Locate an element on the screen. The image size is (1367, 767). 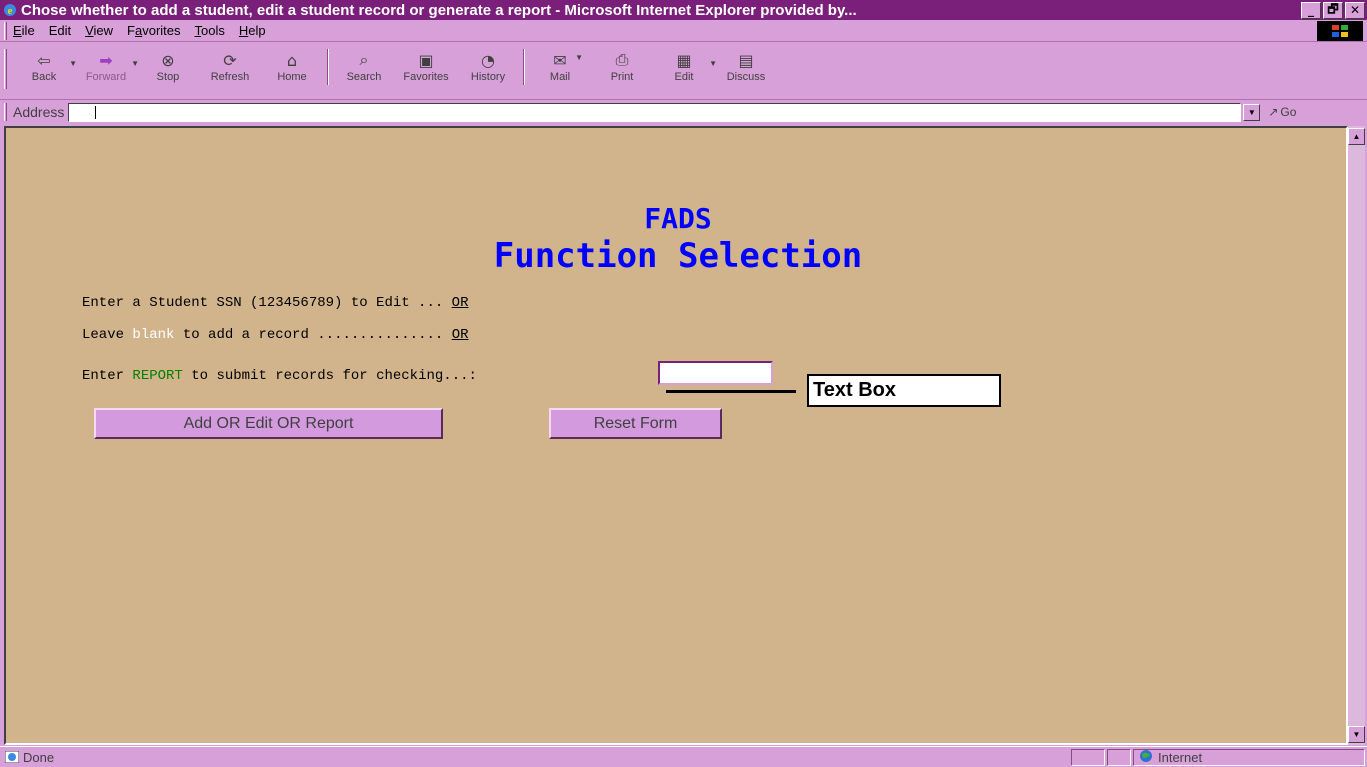
reset-form-button: Reset Form is located at coordinates (635, 423).